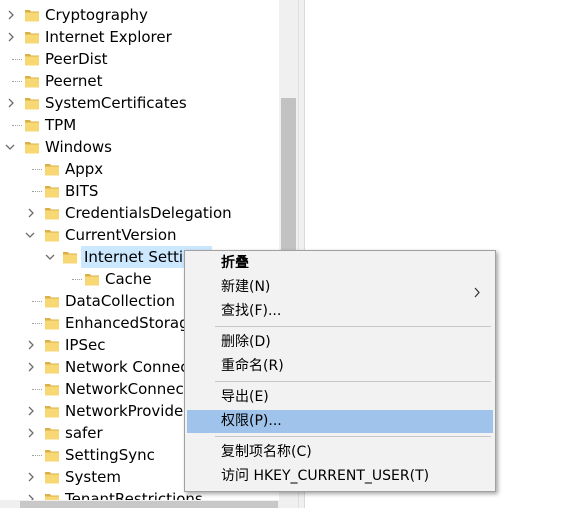  I want to click on menu-item-copy-key-name: 复制项名称(C), so click(340, 452).